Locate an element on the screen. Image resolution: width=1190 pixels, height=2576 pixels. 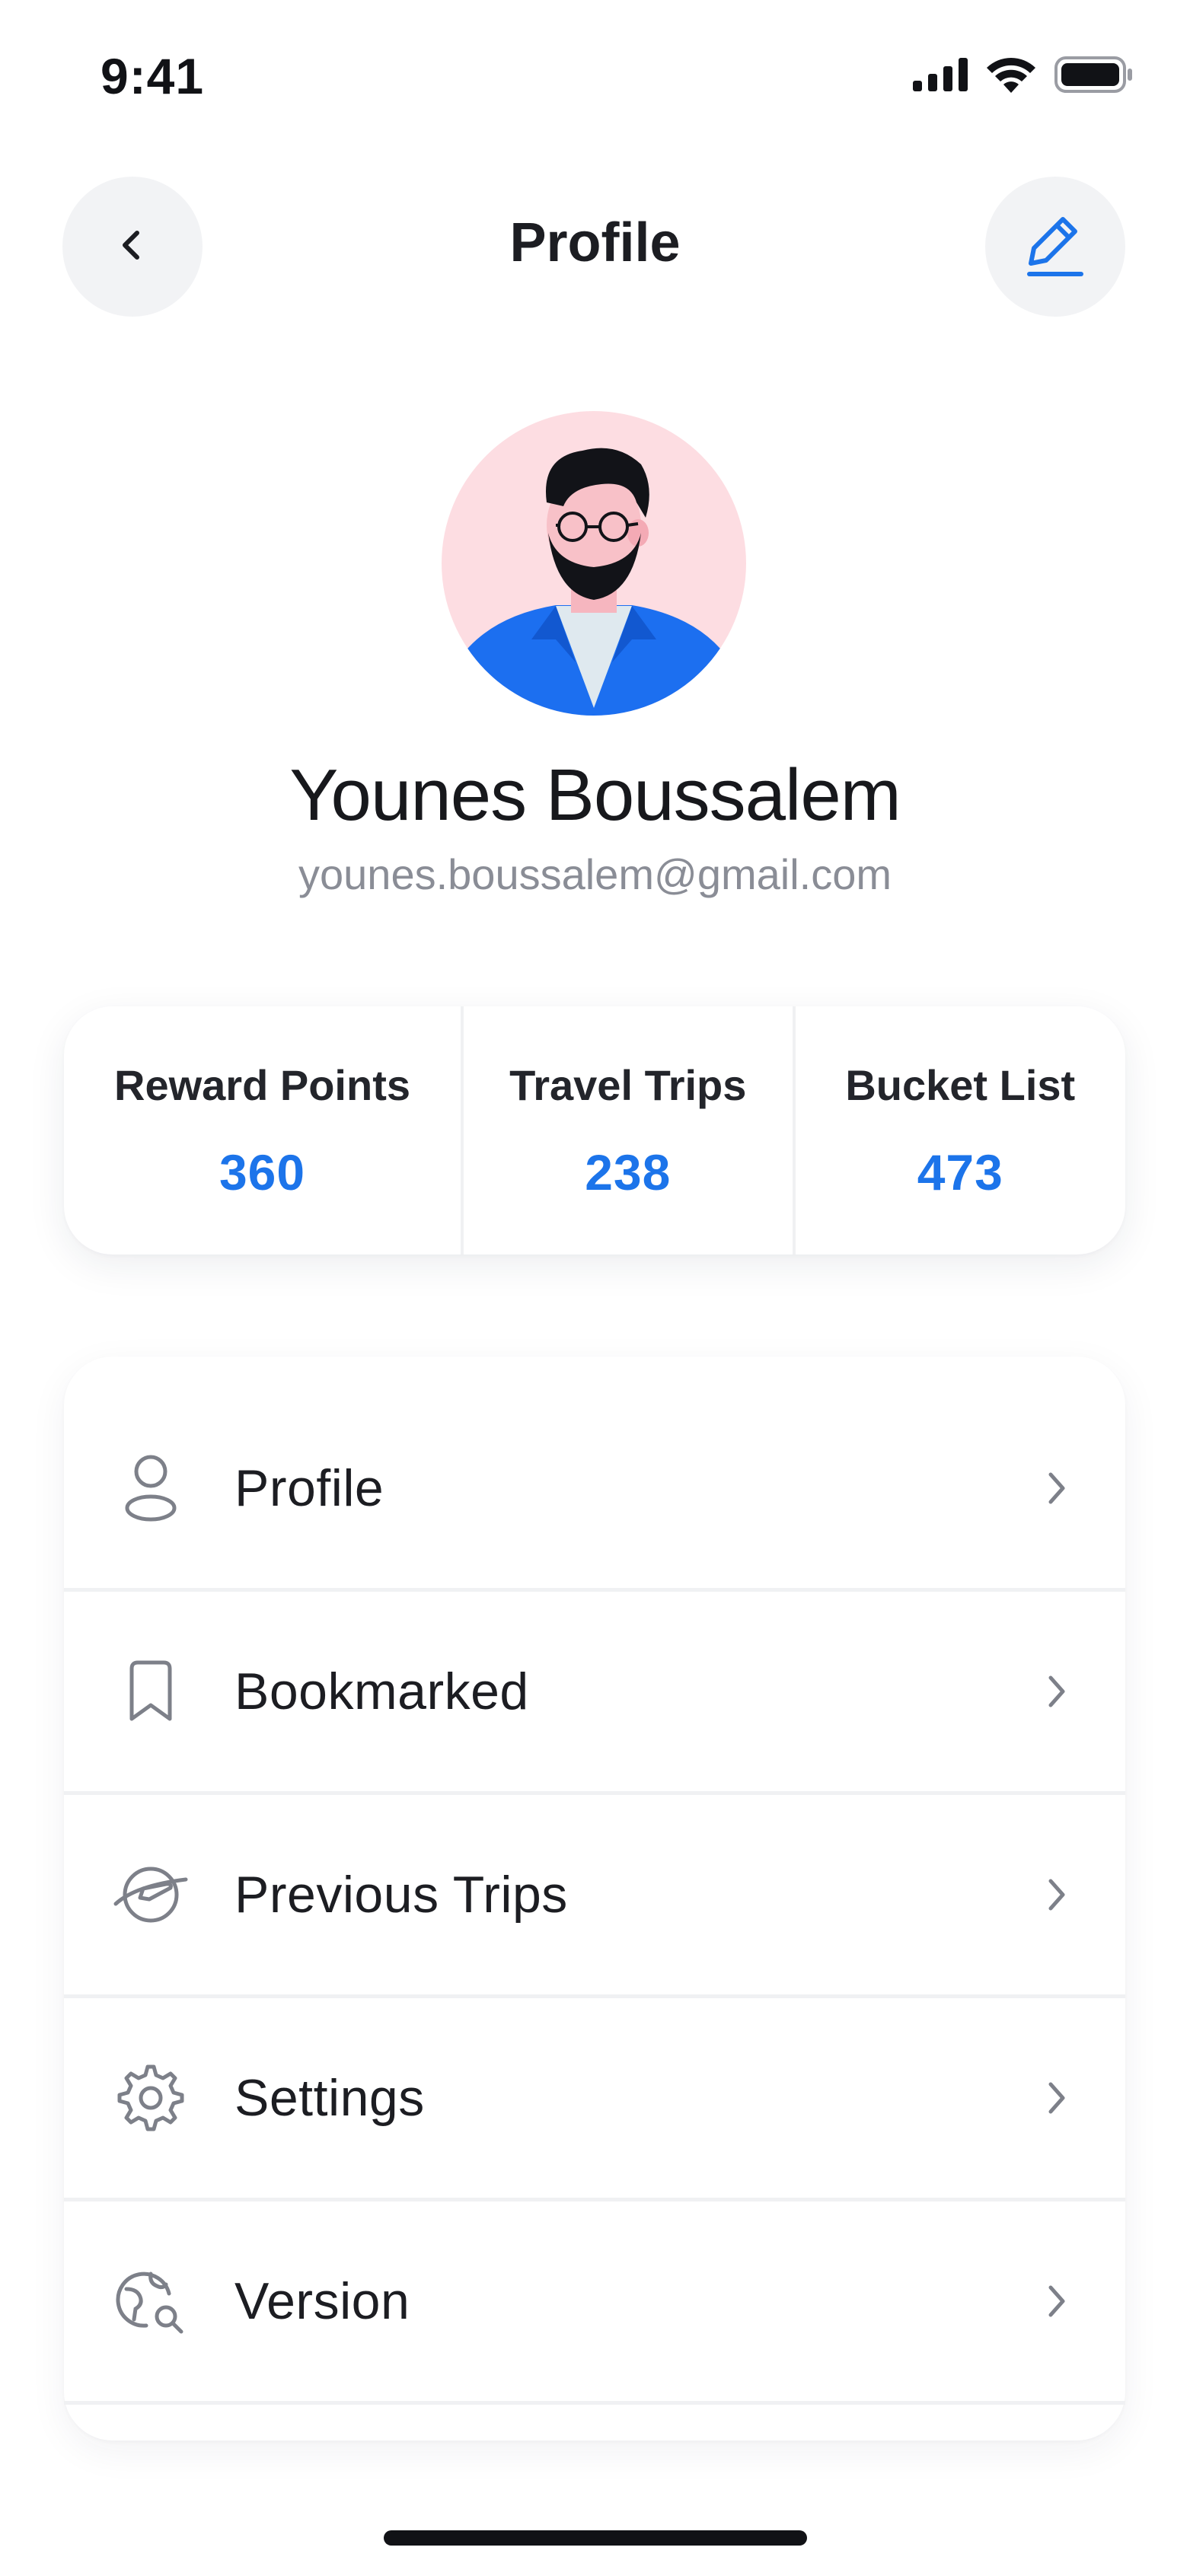
menu-item-label: Previous Trips is located at coordinates (401, 1895).